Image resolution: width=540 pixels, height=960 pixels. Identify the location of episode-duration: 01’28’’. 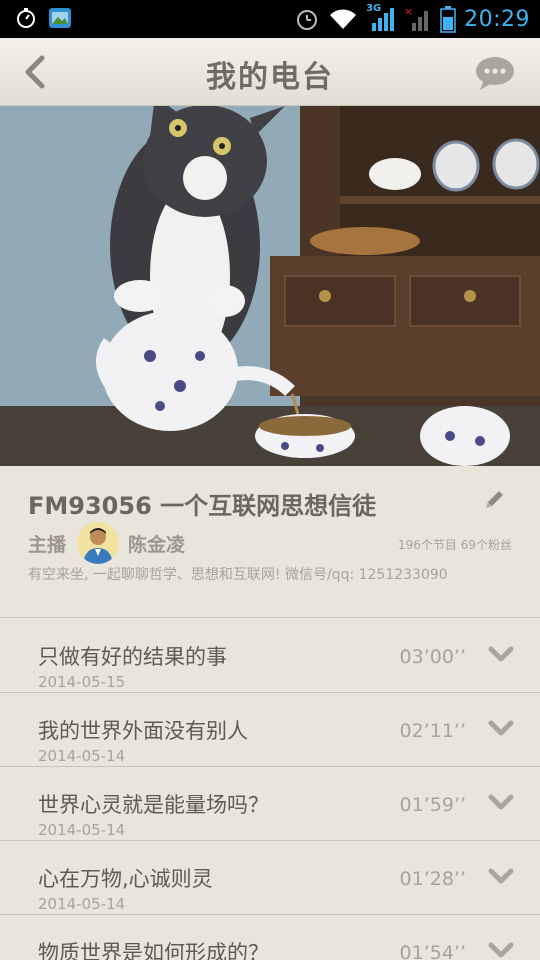
(432, 879).